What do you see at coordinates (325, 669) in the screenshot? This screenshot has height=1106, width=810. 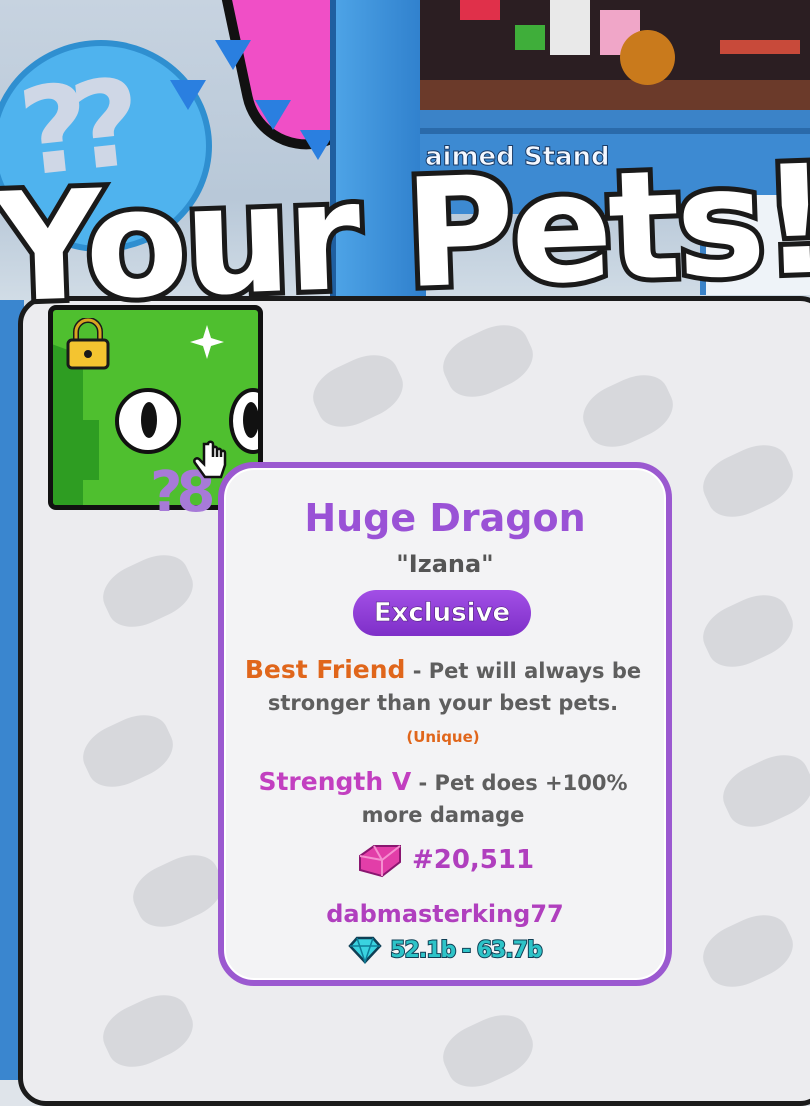 I see `enchant-name: Best Friend` at bounding box center [325, 669].